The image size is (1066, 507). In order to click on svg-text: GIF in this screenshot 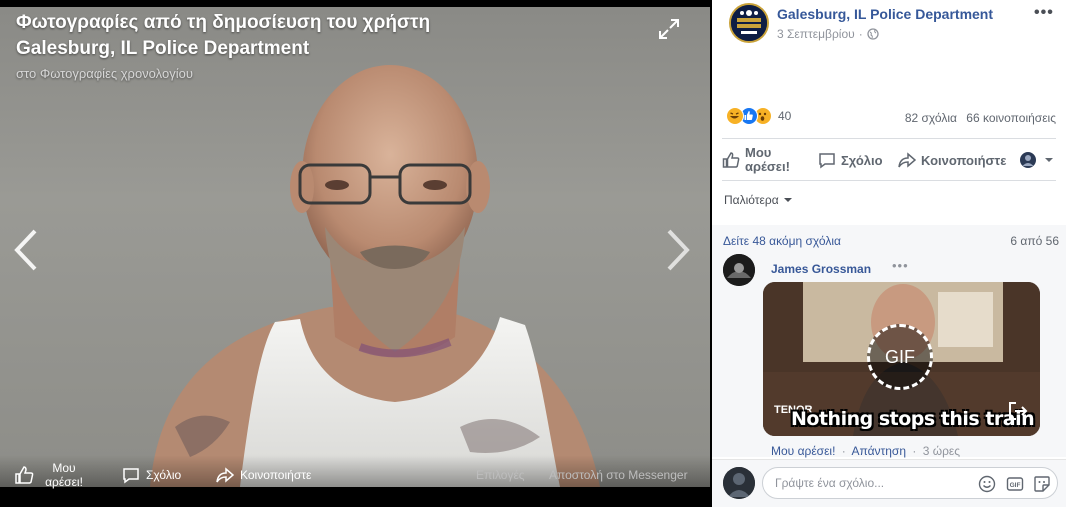, I will do `click(1015, 485)`.